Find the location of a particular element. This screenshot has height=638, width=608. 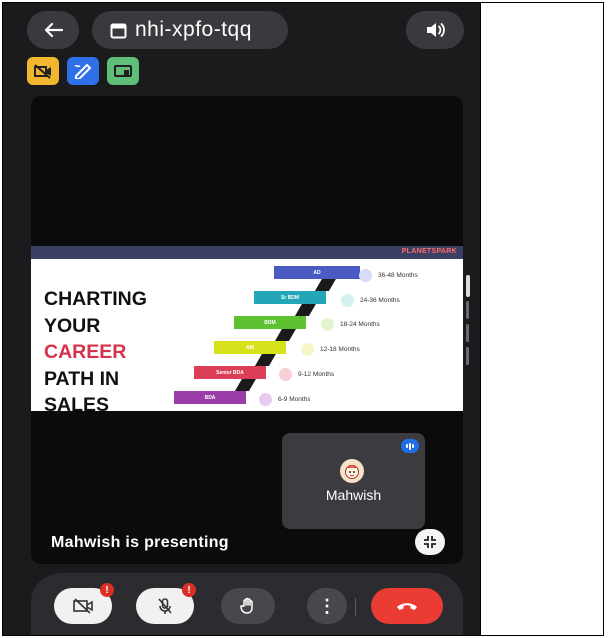

device-chip is located at coordinates (123, 71).